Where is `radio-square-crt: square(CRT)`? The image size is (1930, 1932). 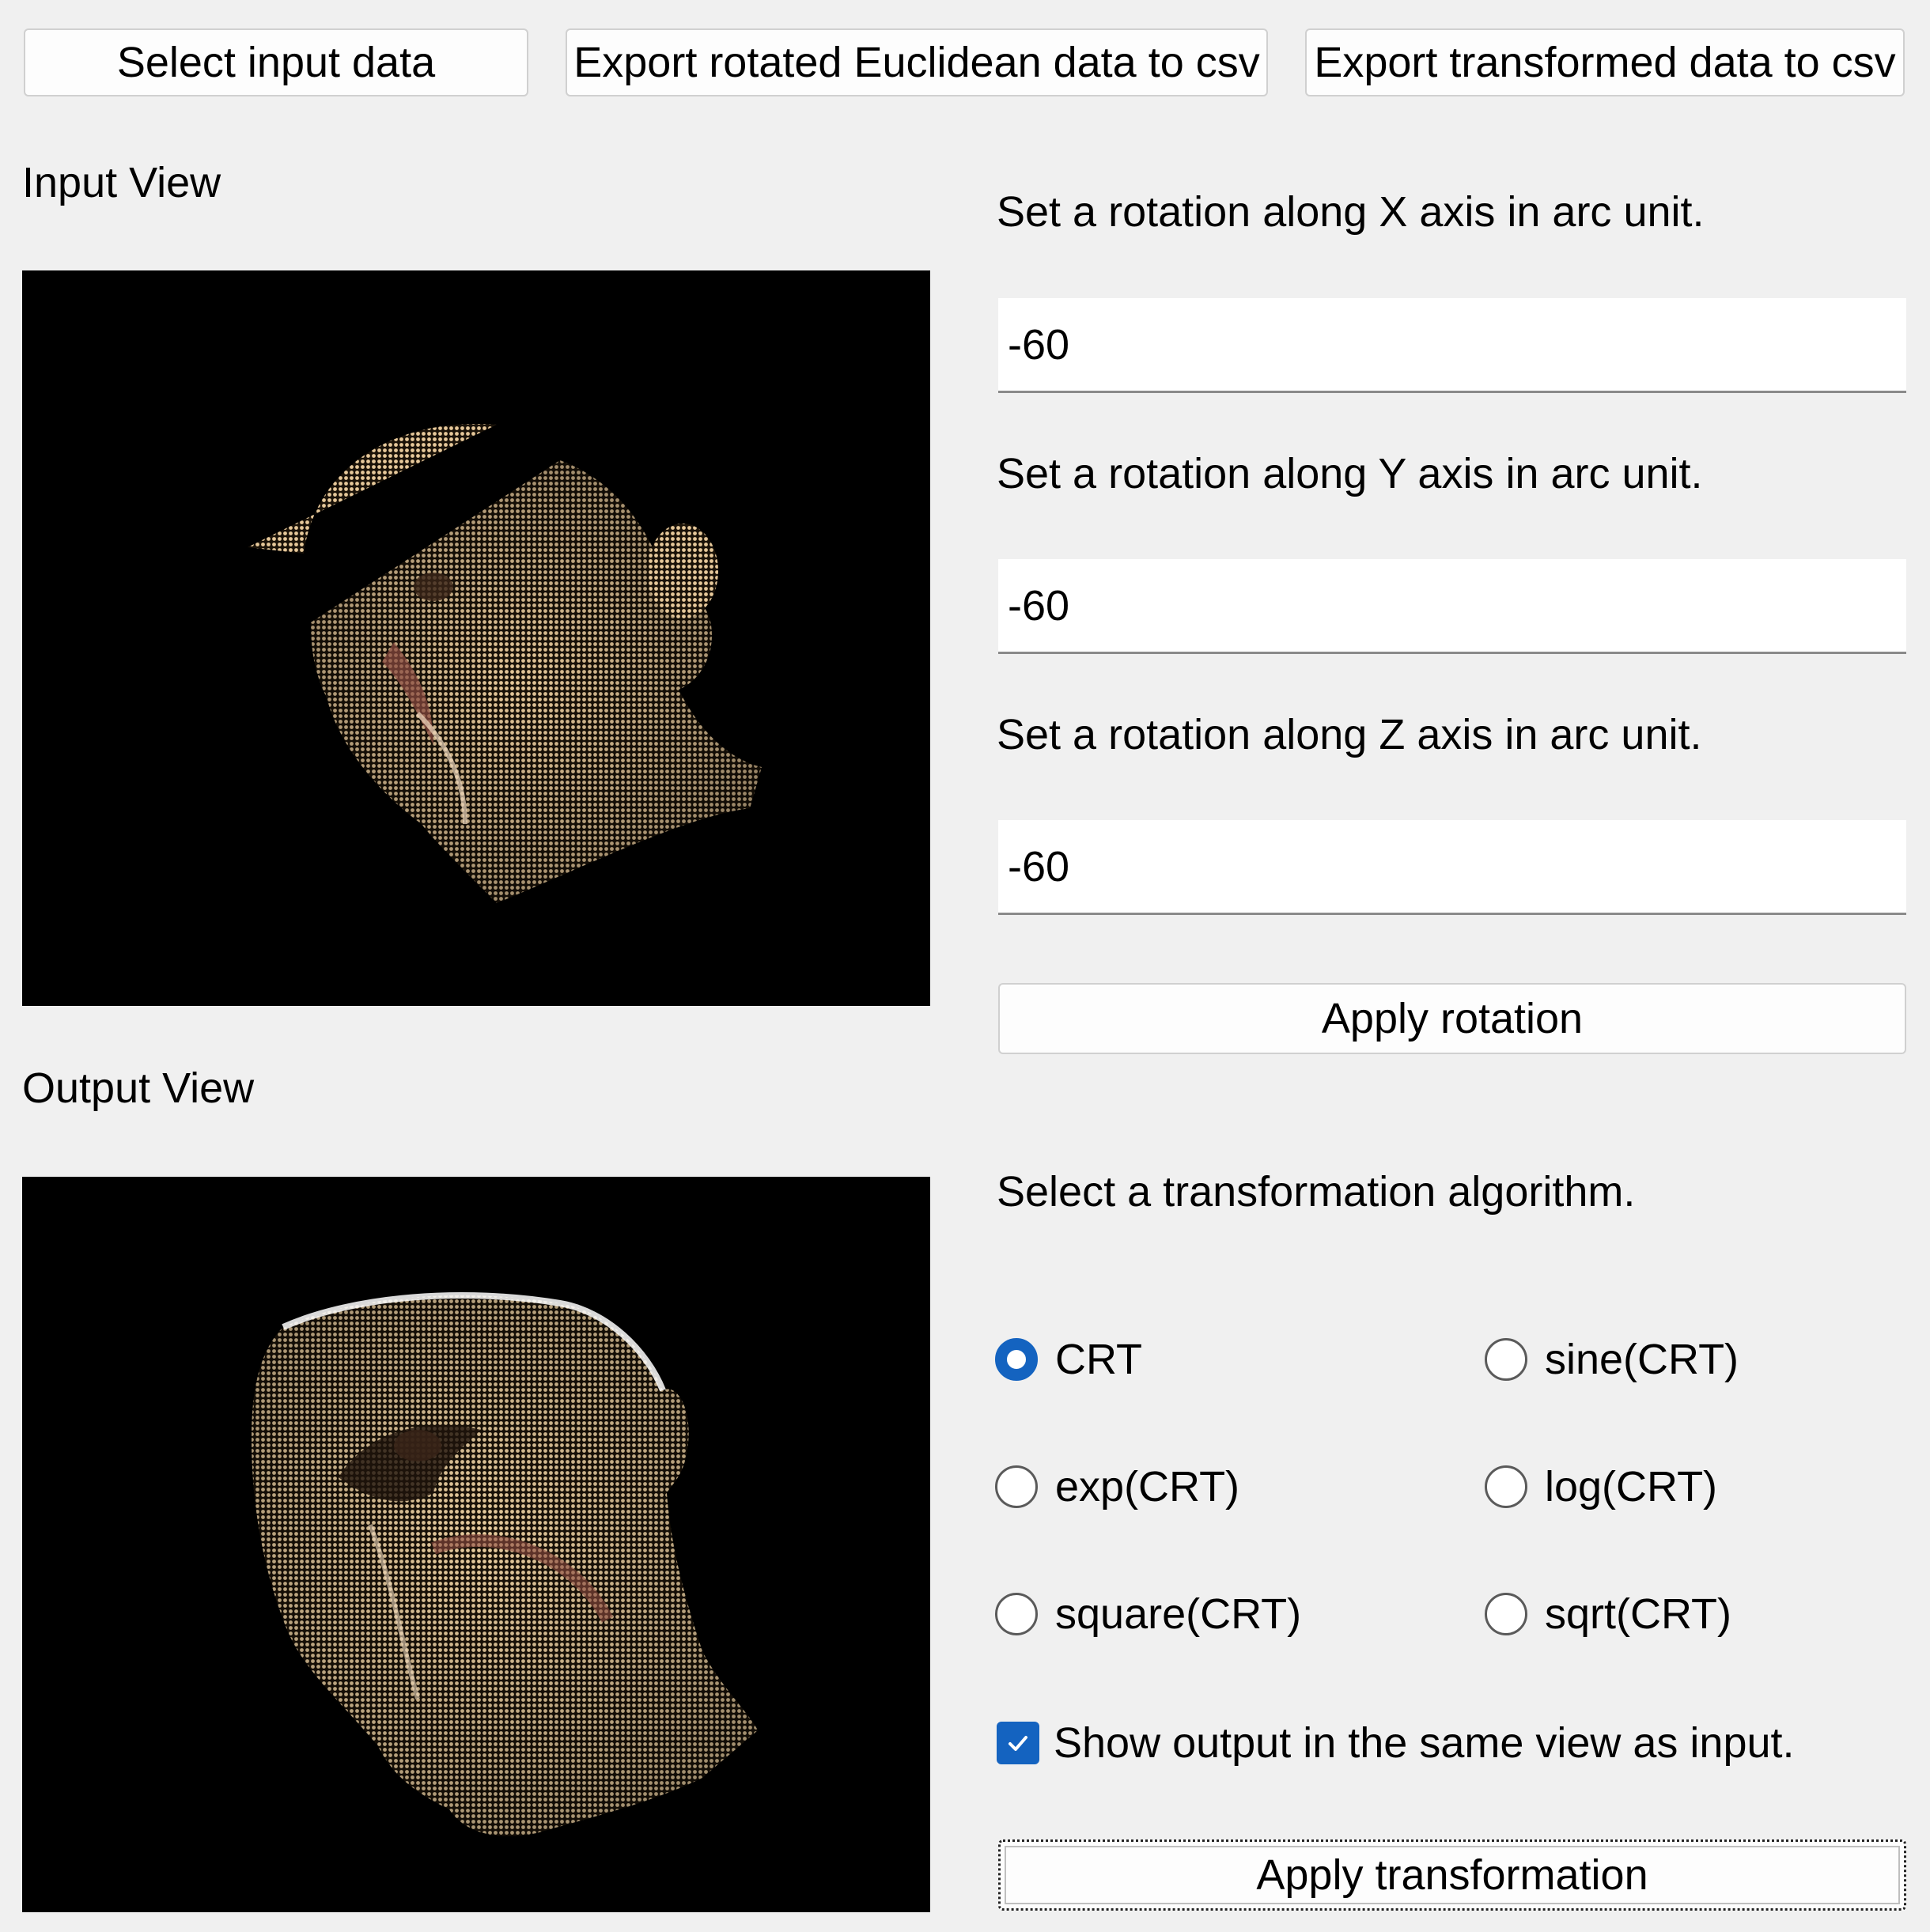 radio-square-crt: square(CRT) is located at coordinates (1148, 1614).